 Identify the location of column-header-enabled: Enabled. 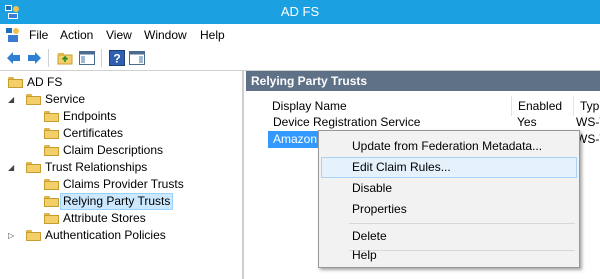
(543, 106).